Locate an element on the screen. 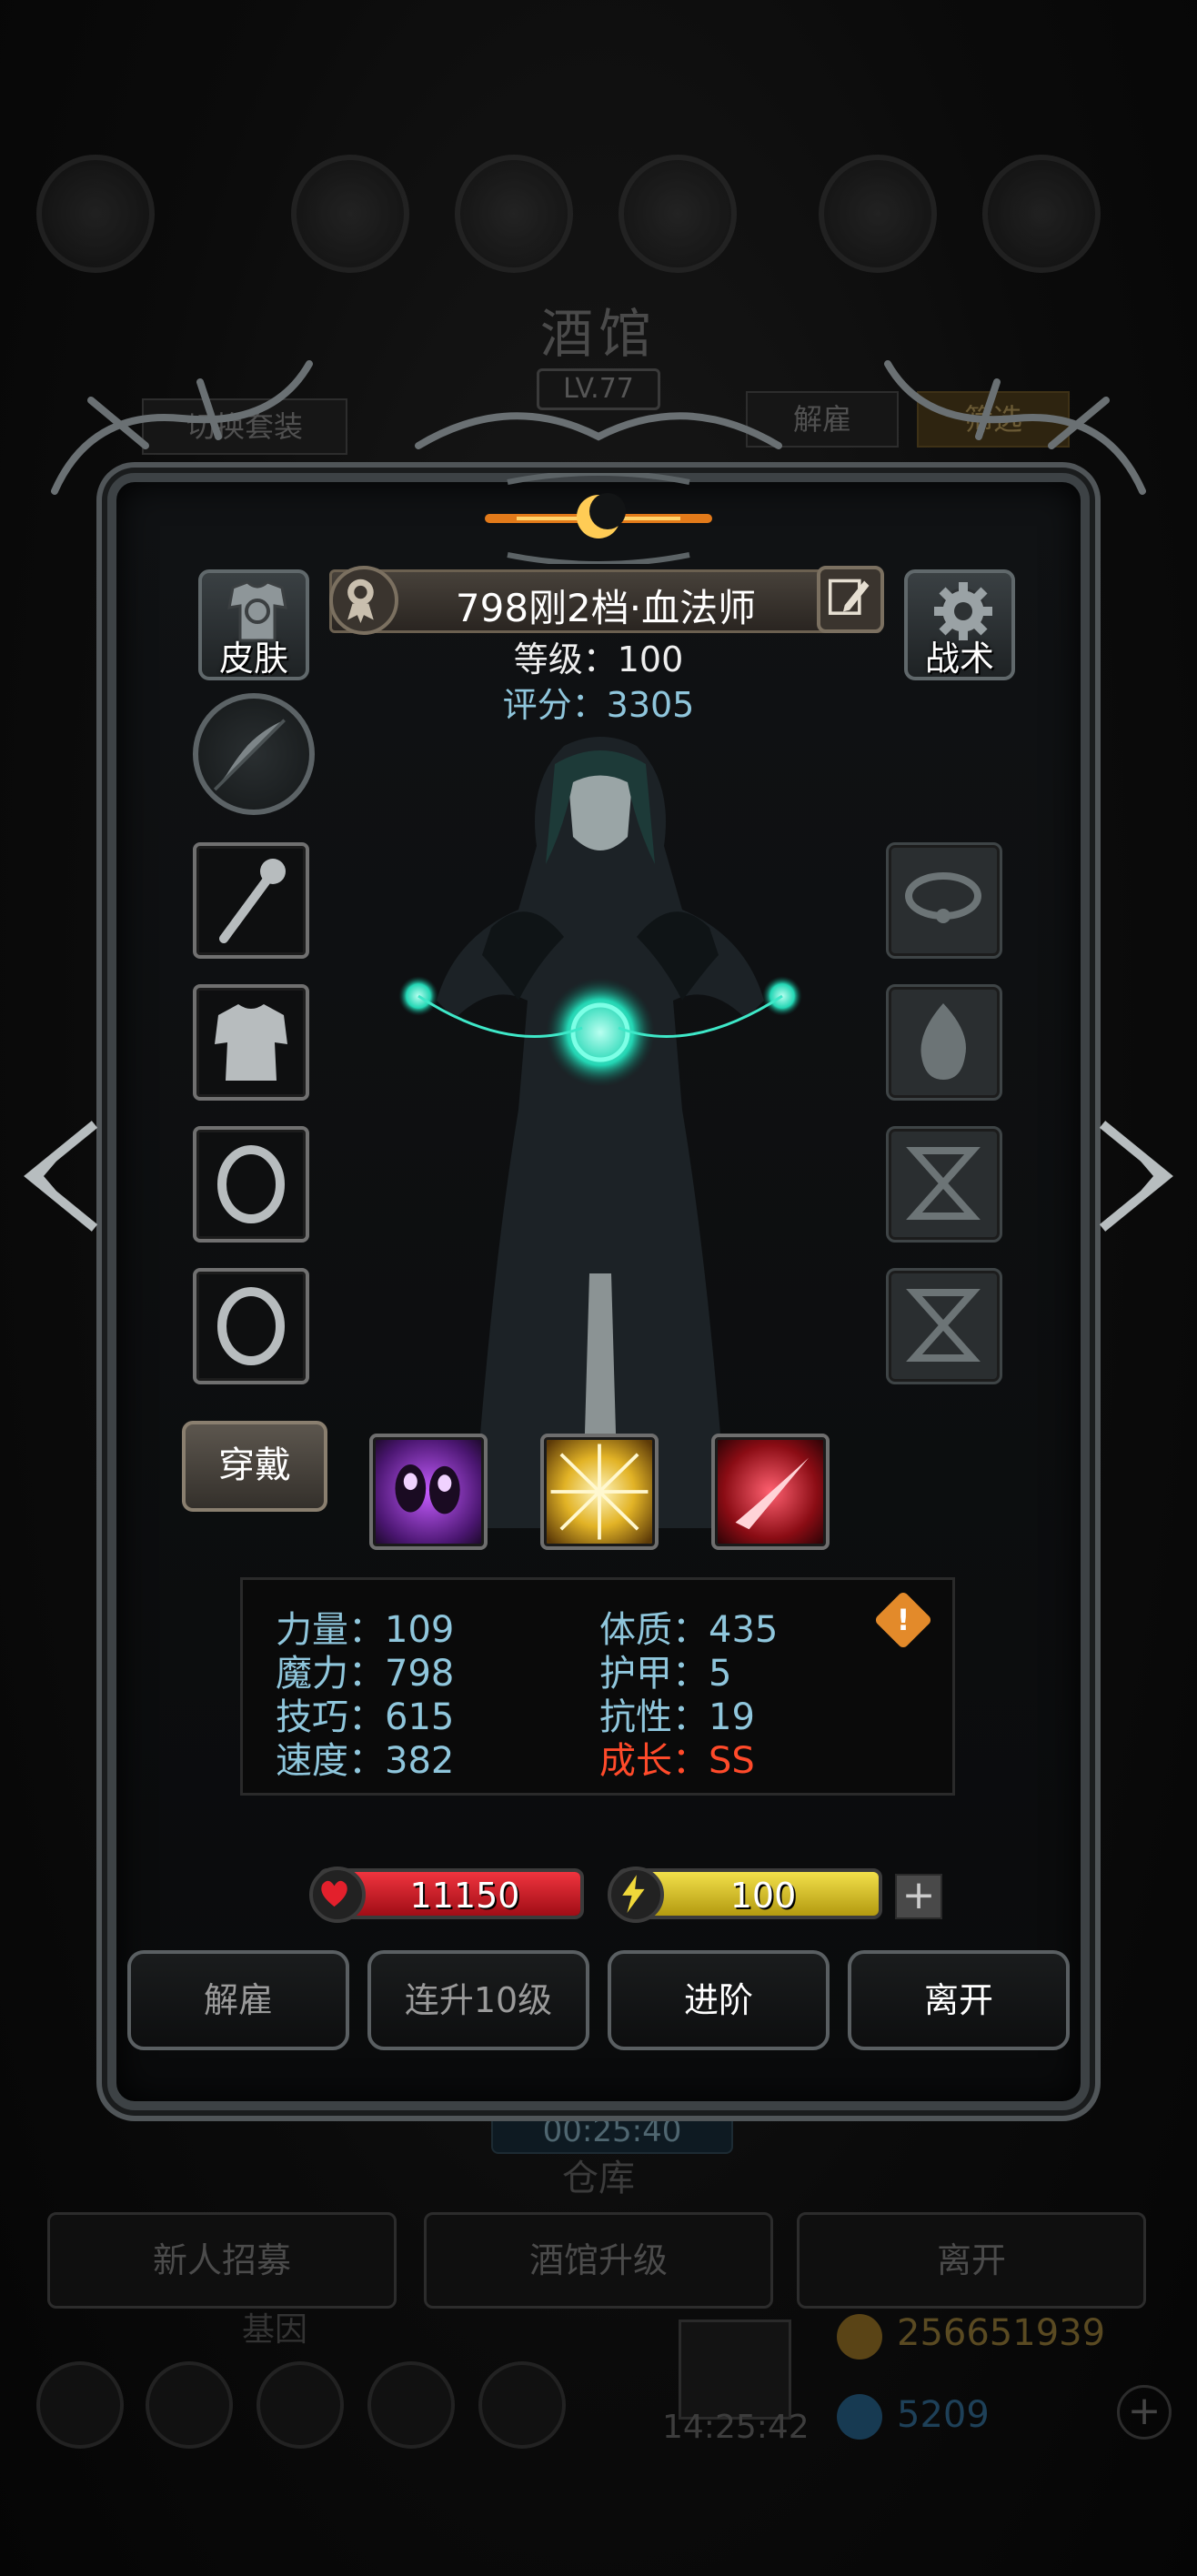  add-currency-button: + is located at coordinates (1144, 2412).